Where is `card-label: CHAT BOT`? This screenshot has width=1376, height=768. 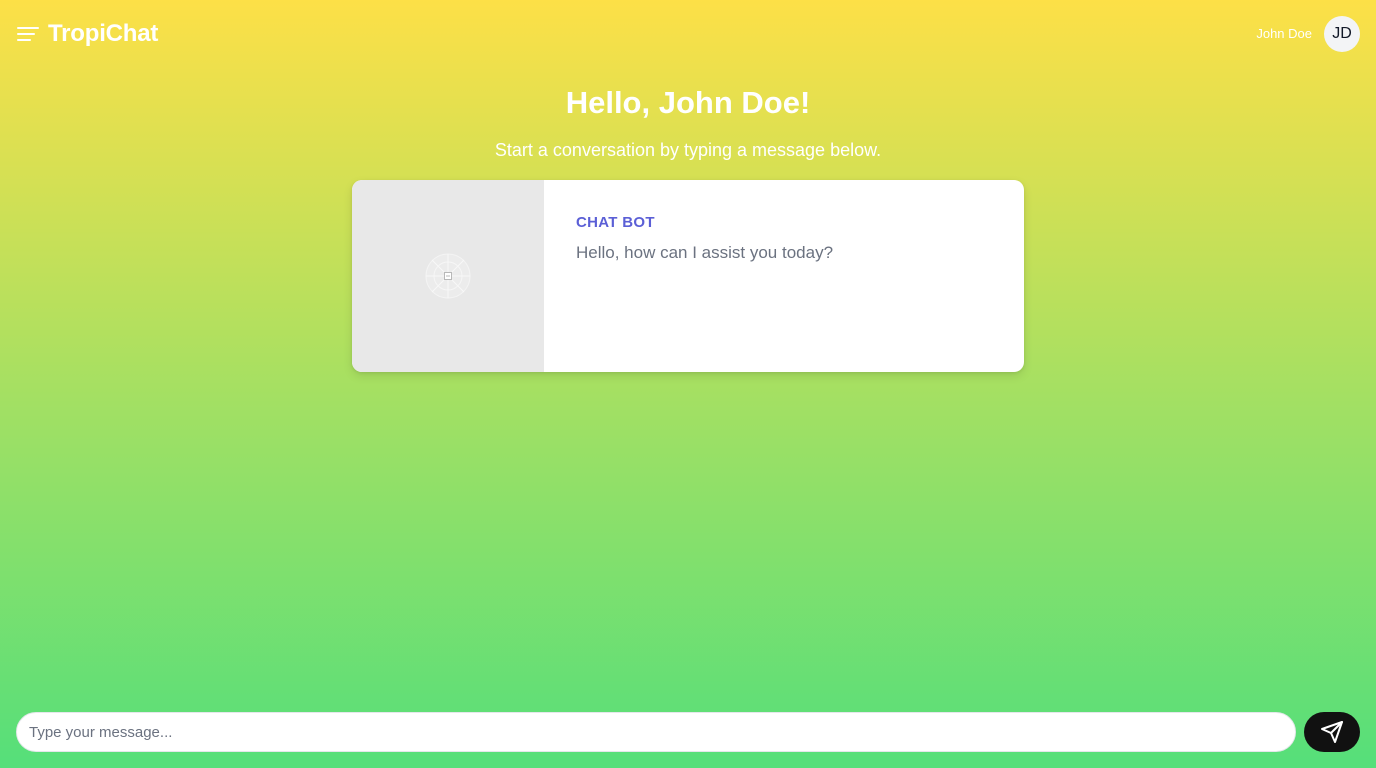
card-label: CHAT BOT is located at coordinates (615, 222).